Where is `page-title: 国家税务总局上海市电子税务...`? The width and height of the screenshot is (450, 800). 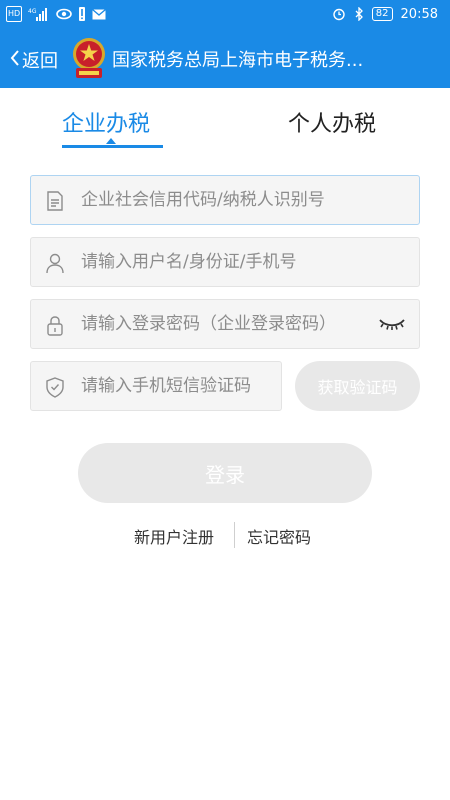
page-title: 国家税务总局上海市电子税务... is located at coordinates (238, 60).